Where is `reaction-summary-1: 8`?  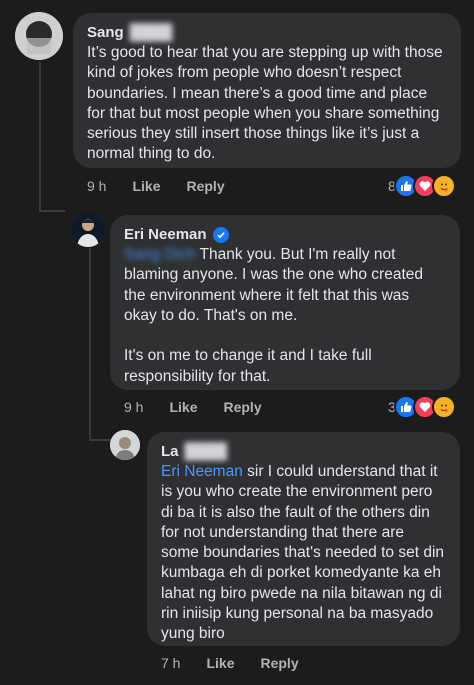
reaction-summary-1: 8 is located at coordinates (422, 186).